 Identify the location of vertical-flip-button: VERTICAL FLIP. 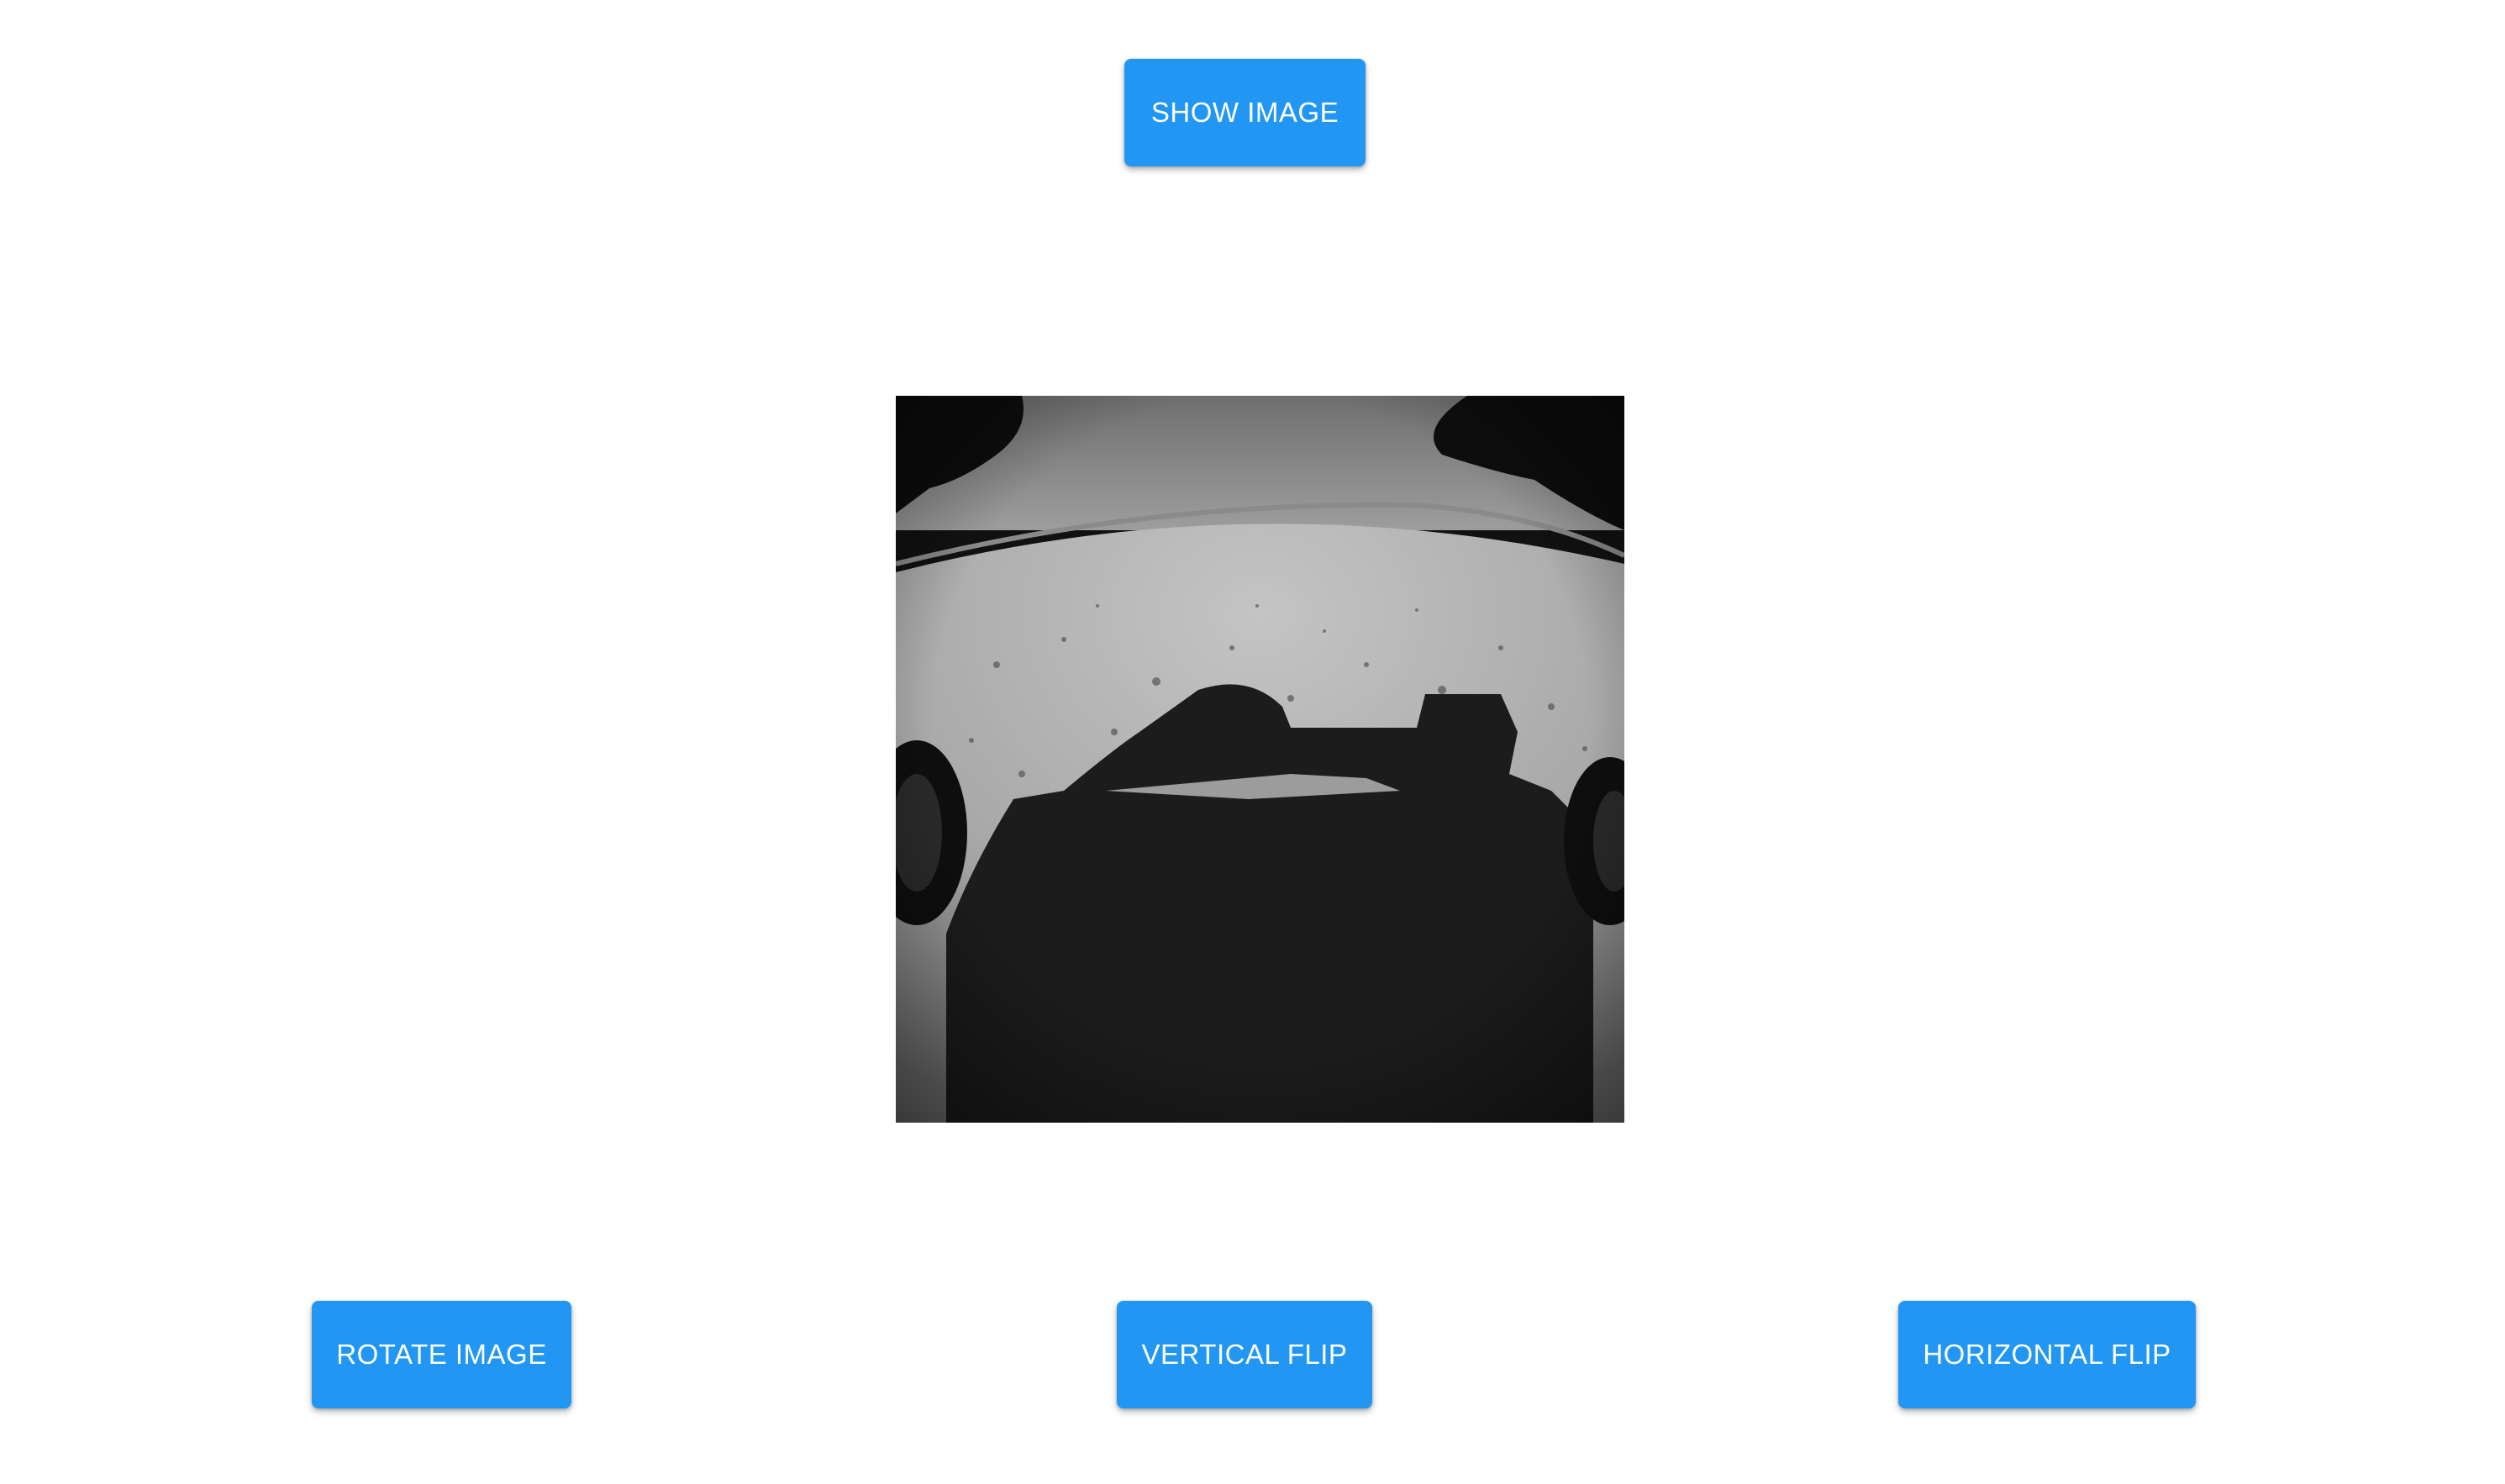
(1244, 1354).